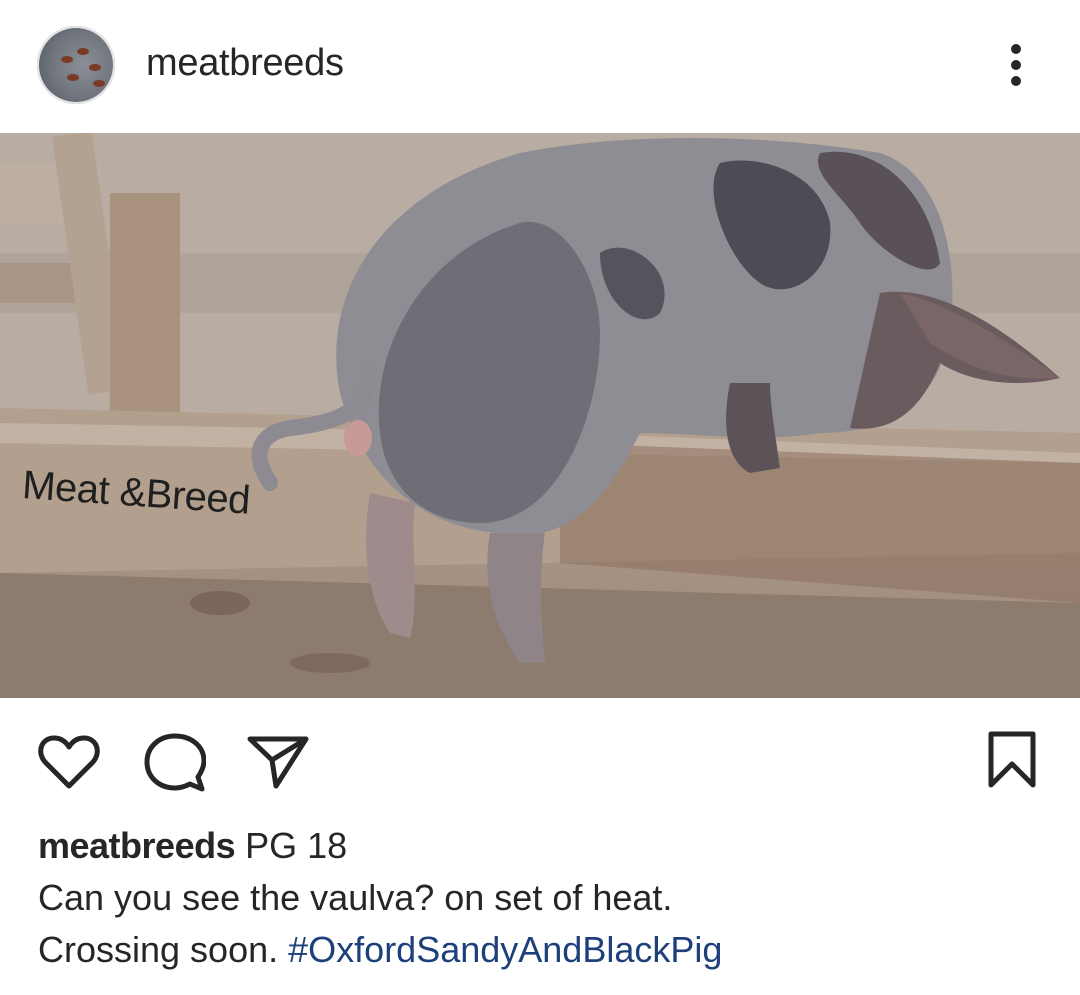 Image resolution: width=1080 pixels, height=995 pixels. I want to click on caption-line-2: Can you see the vaulva? on set of heat., so click(543, 898).